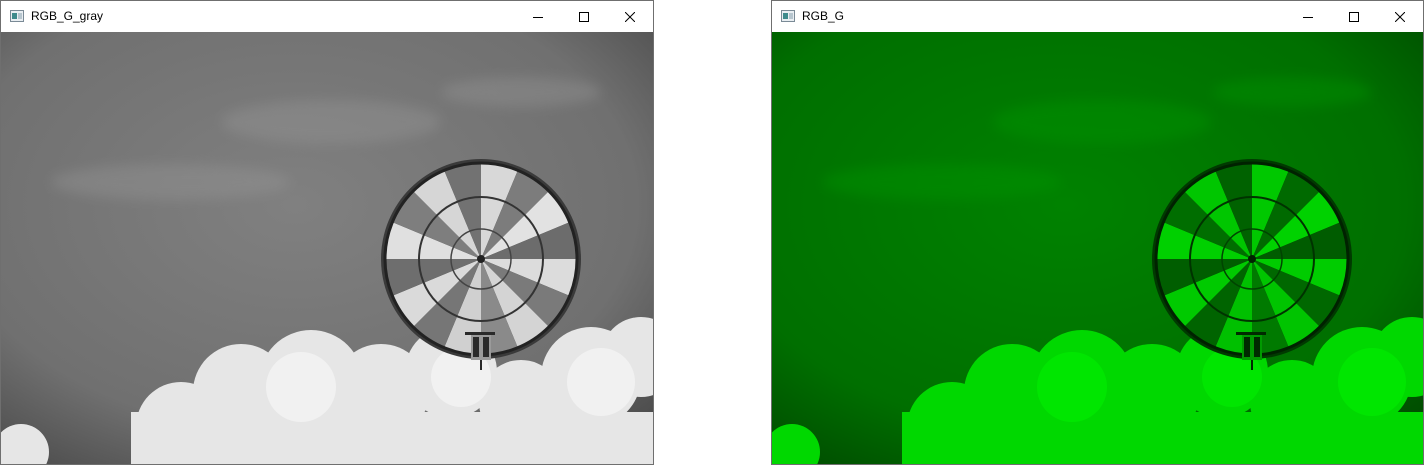 The image size is (1424, 465). What do you see at coordinates (823, 16) in the screenshot?
I see `window-title: RGB_G` at bounding box center [823, 16].